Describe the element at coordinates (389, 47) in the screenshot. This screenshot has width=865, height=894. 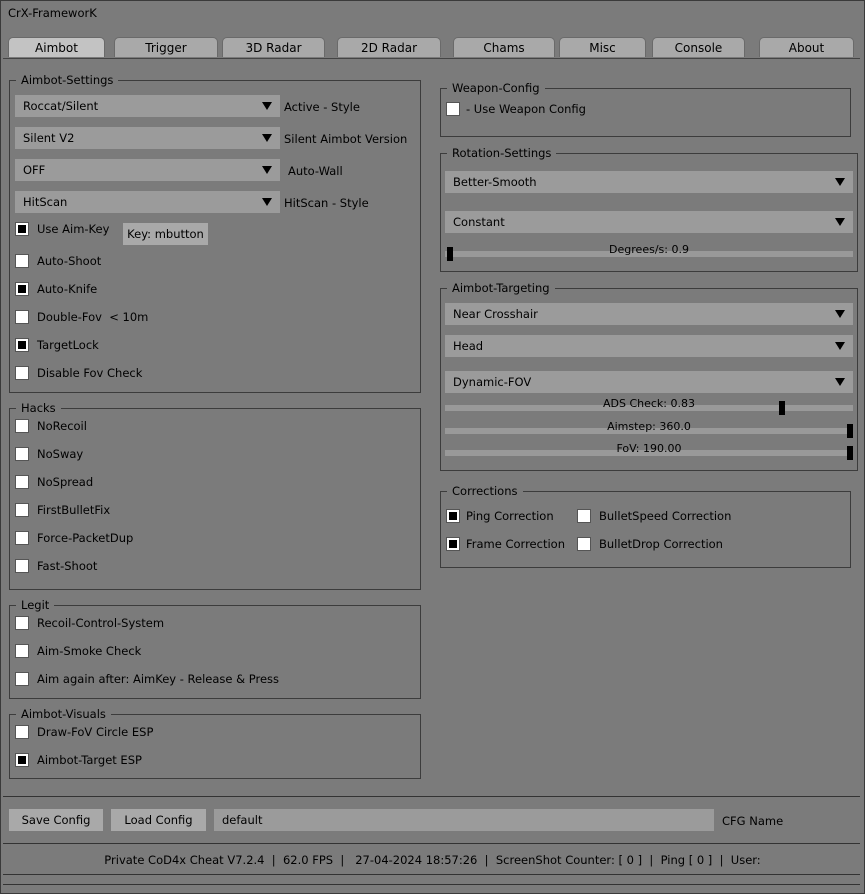
I see `tab-2d-radar: 2D Radar` at that location.